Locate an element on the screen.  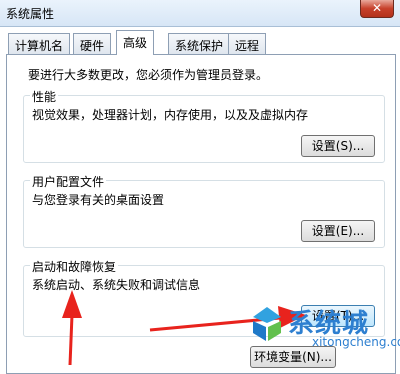
watermark: 系统城 xitongcheng.com is located at coordinates (324, 327).